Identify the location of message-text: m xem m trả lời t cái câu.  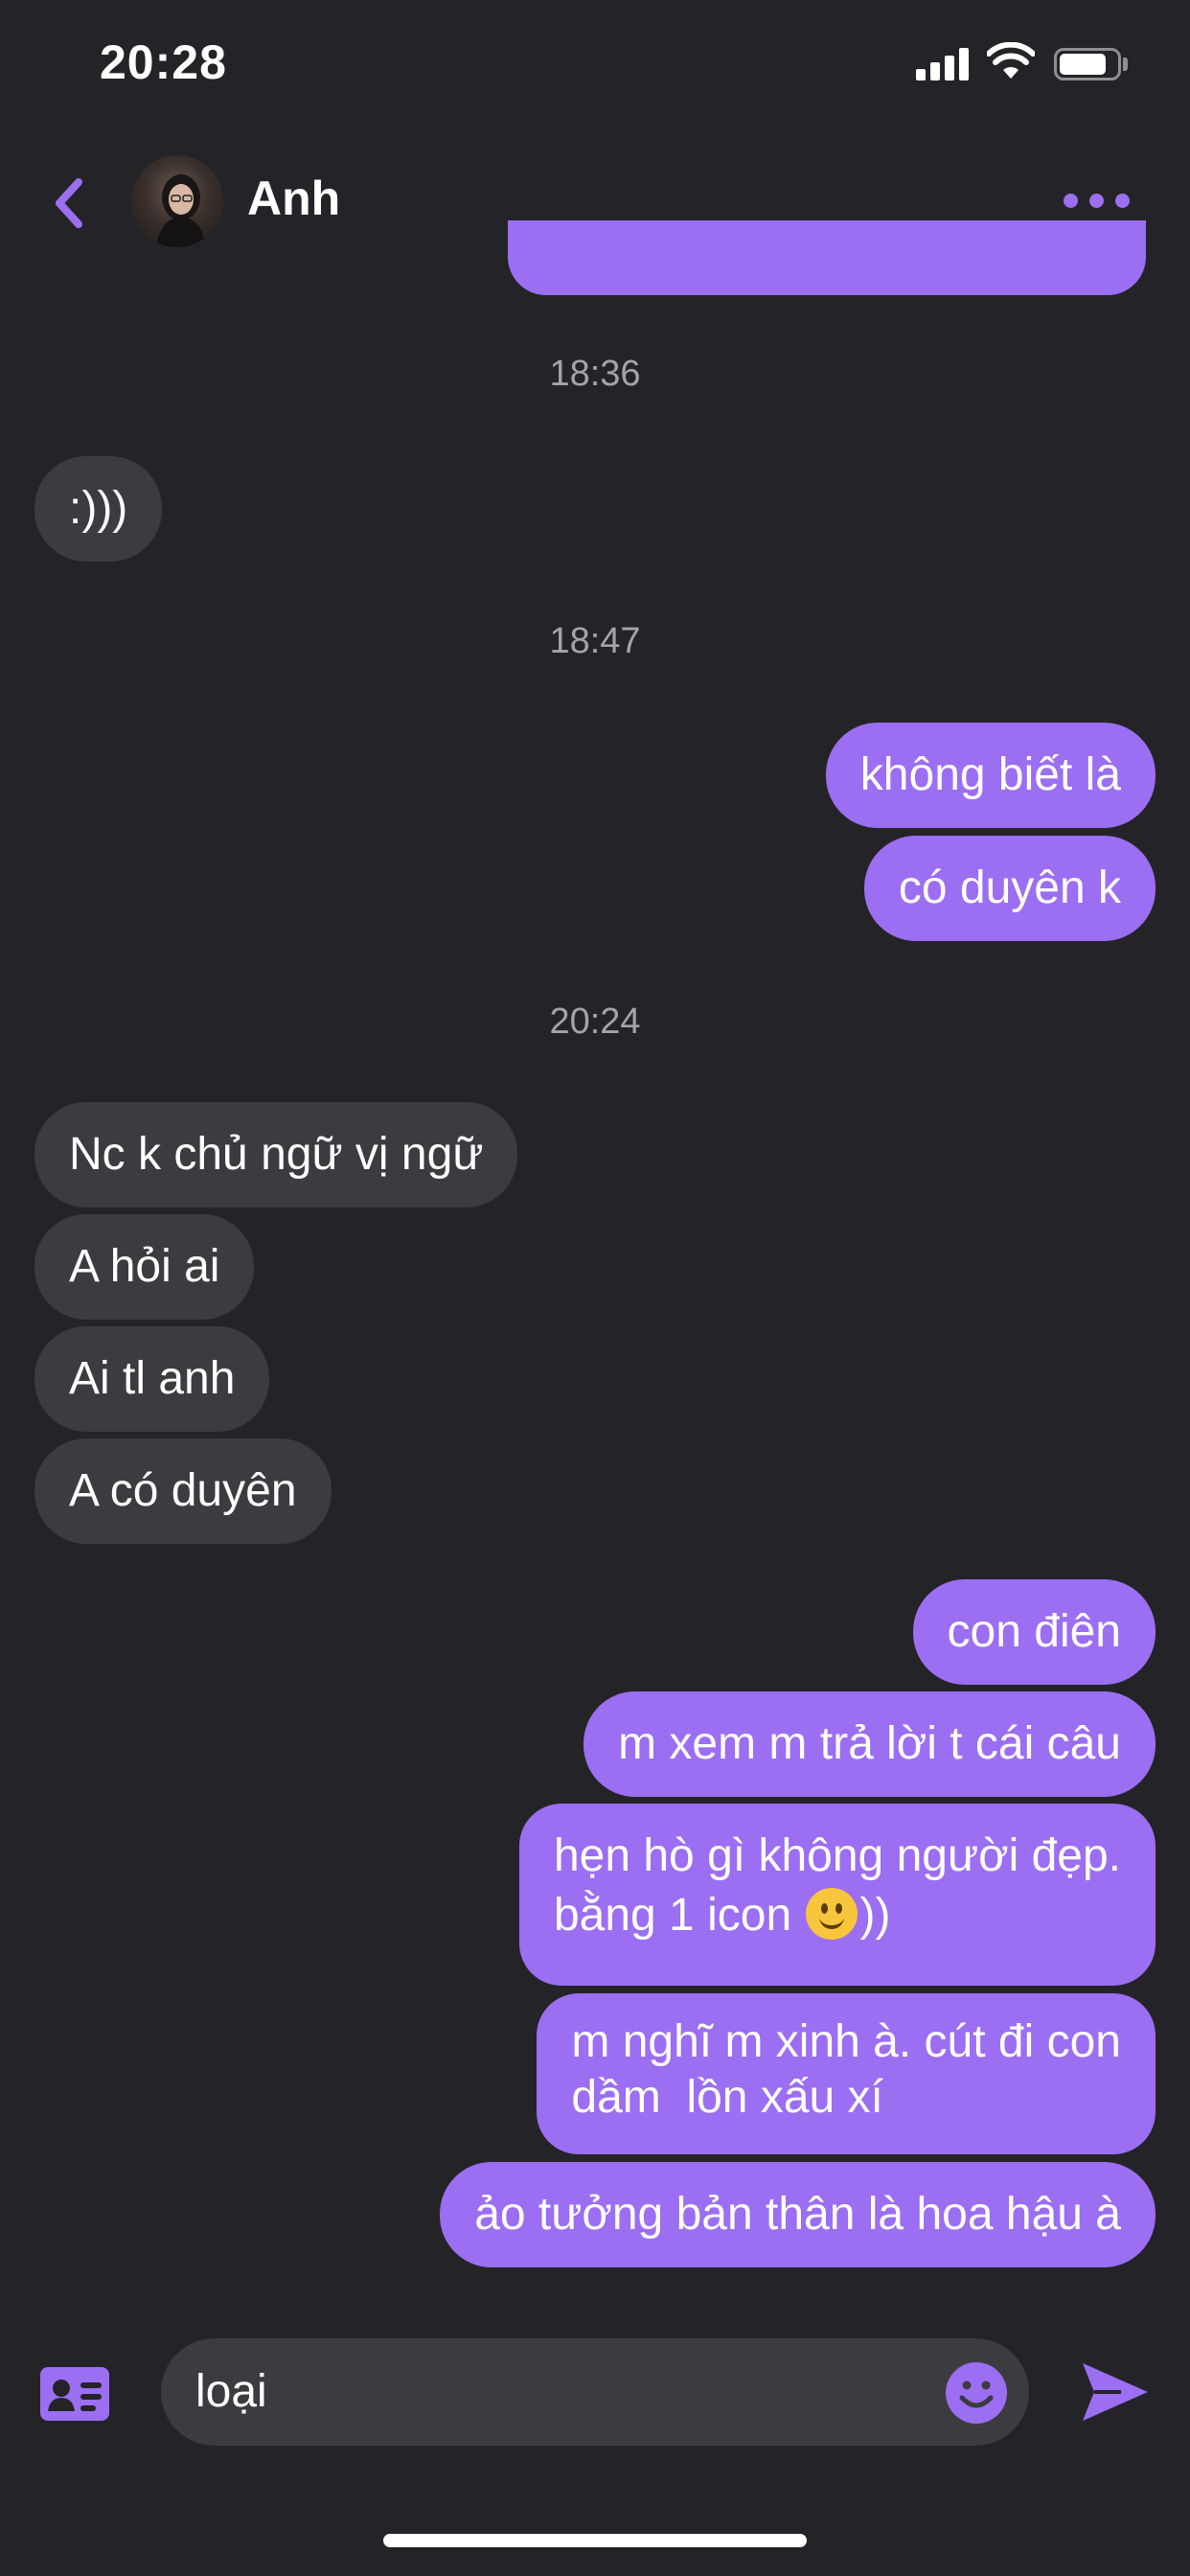
(870, 1743).